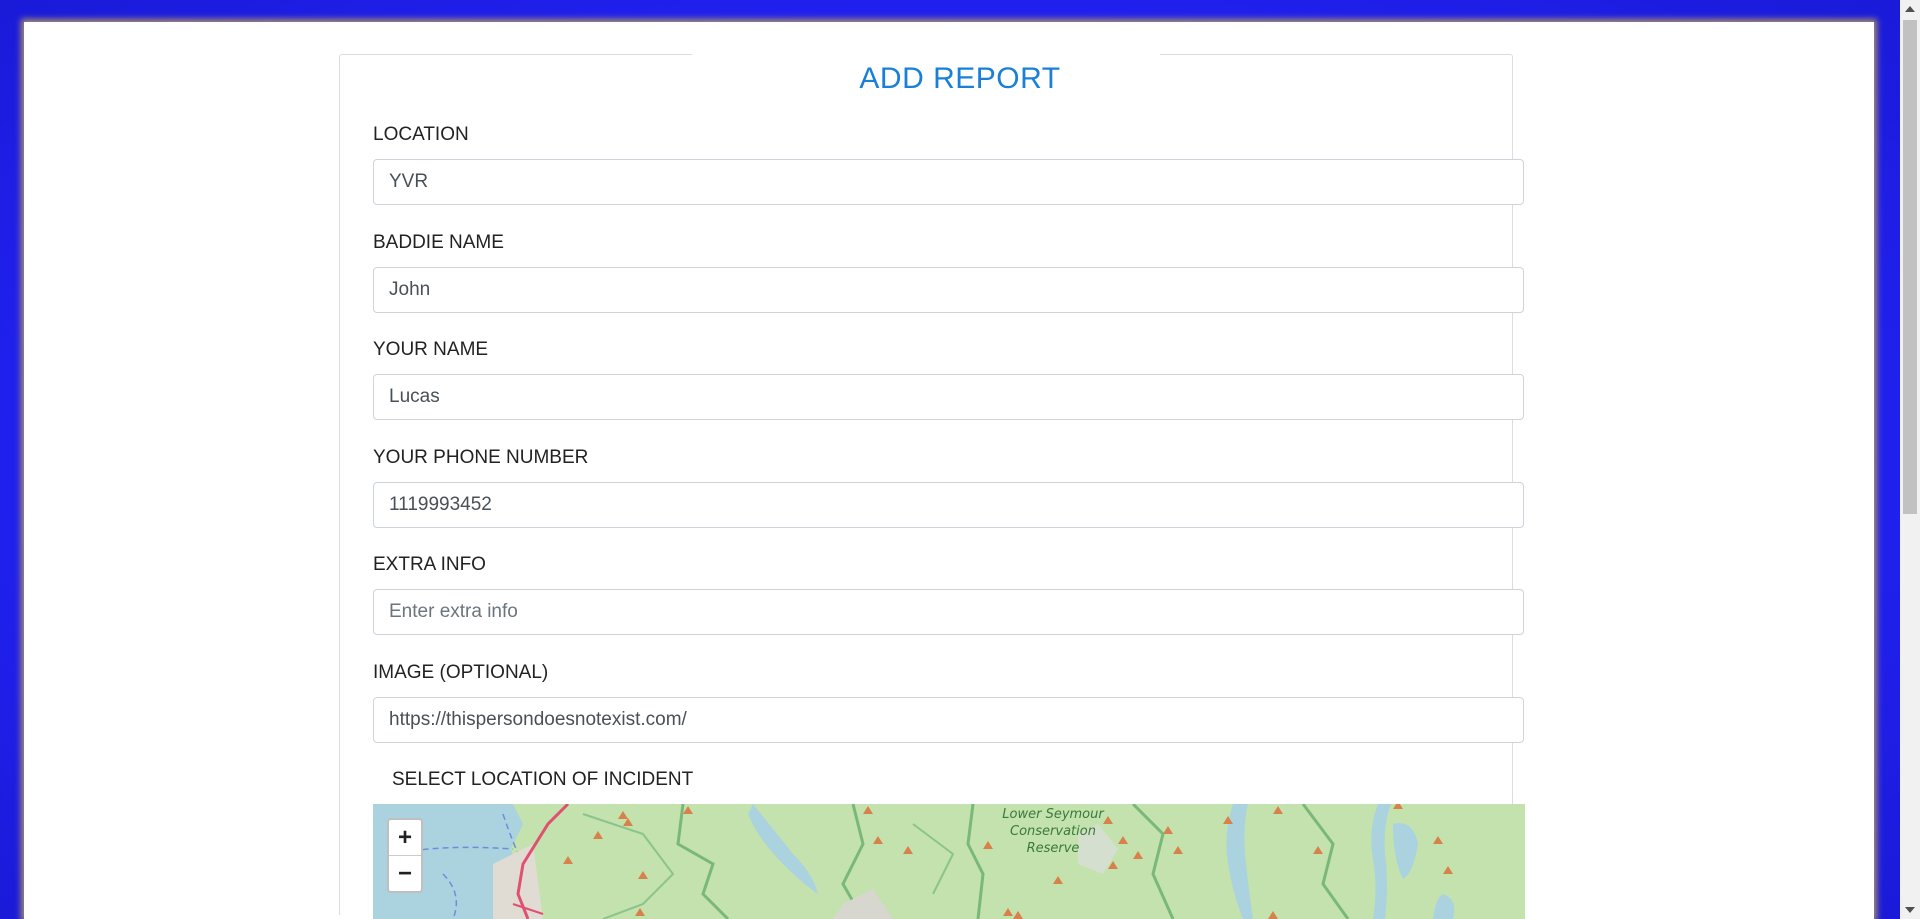 This screenshot has height=919, width=1920. Describe the element at coordinates (948, 505) in the screenshot. I see `phone-number-input` at that location.